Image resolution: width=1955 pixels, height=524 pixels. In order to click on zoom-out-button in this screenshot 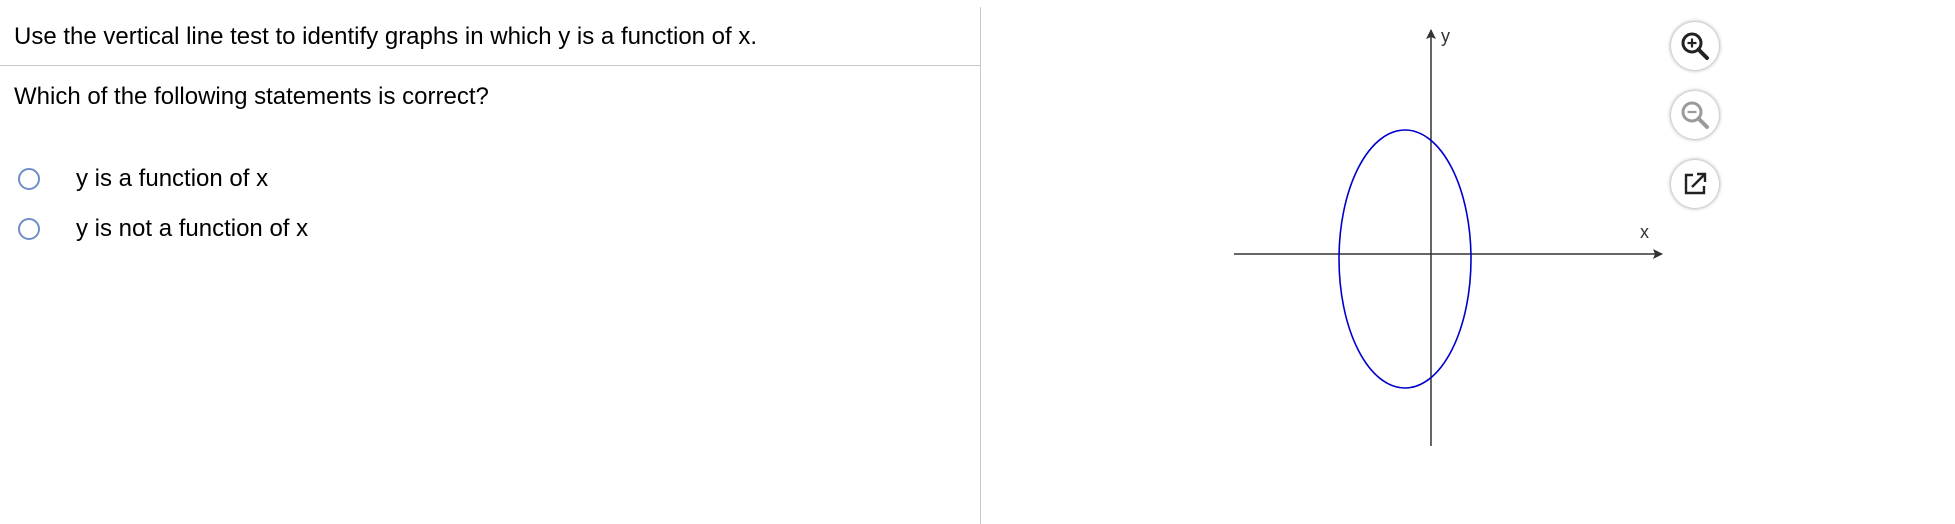, I will do `click(1695, 115)`.